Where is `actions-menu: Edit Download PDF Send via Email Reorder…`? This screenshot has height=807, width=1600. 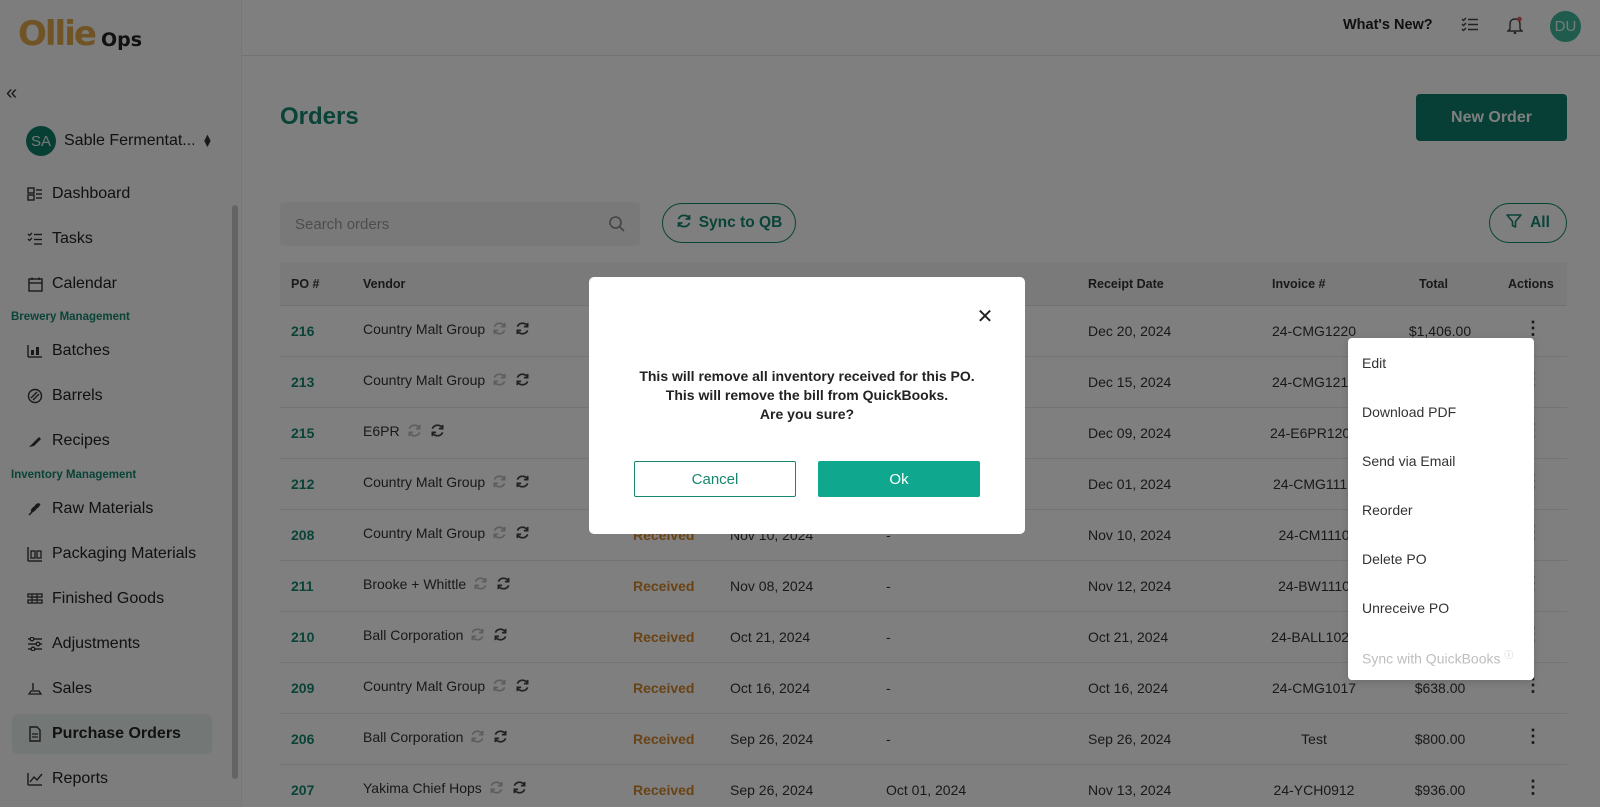
actions-menu: Edit Download PDF Send via Email Reorder… is located at coordinates (1441, 509).